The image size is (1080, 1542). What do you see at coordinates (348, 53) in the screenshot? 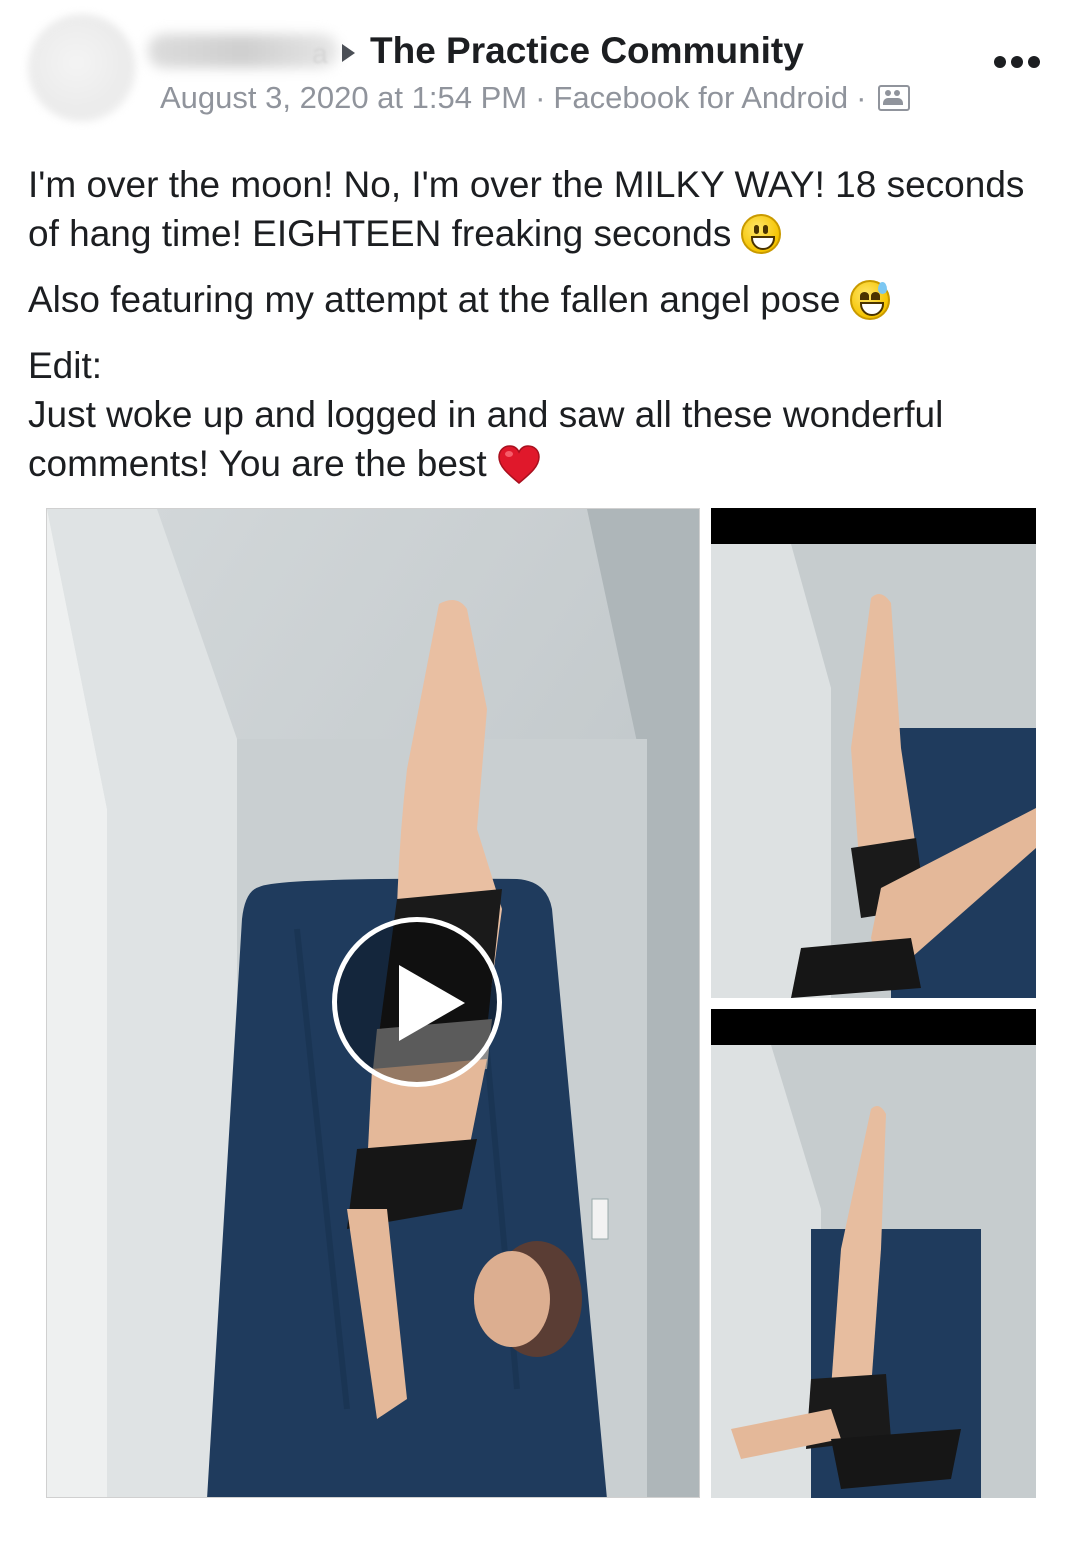
I see `caret-right-icon` at bounding box center [348, 53].